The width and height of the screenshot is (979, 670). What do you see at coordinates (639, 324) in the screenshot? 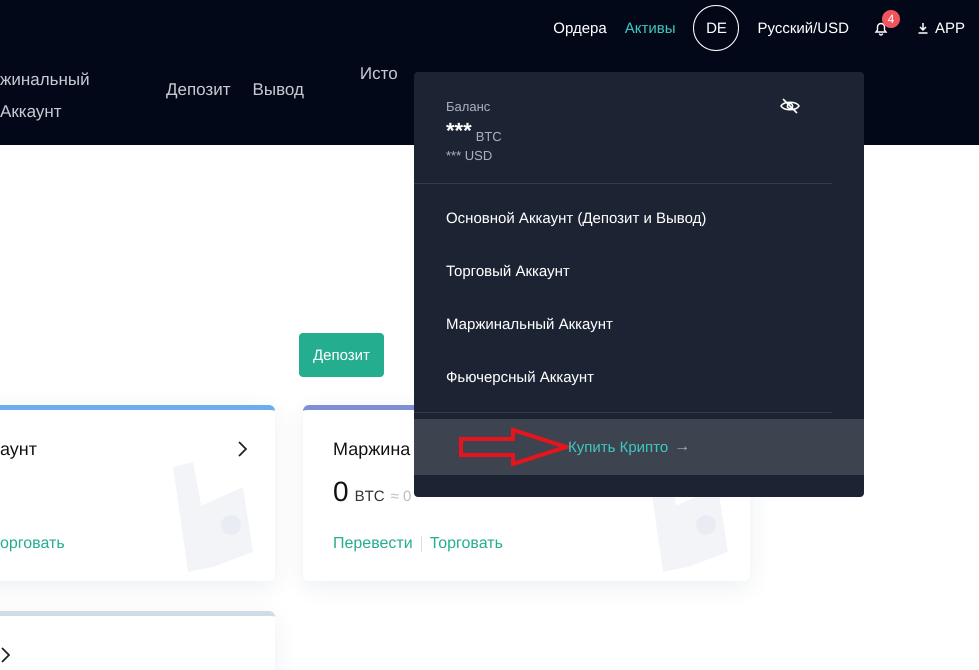
I see `account-menu-item: Маржинальный Аккаунт` at bounding box center [639, 324].